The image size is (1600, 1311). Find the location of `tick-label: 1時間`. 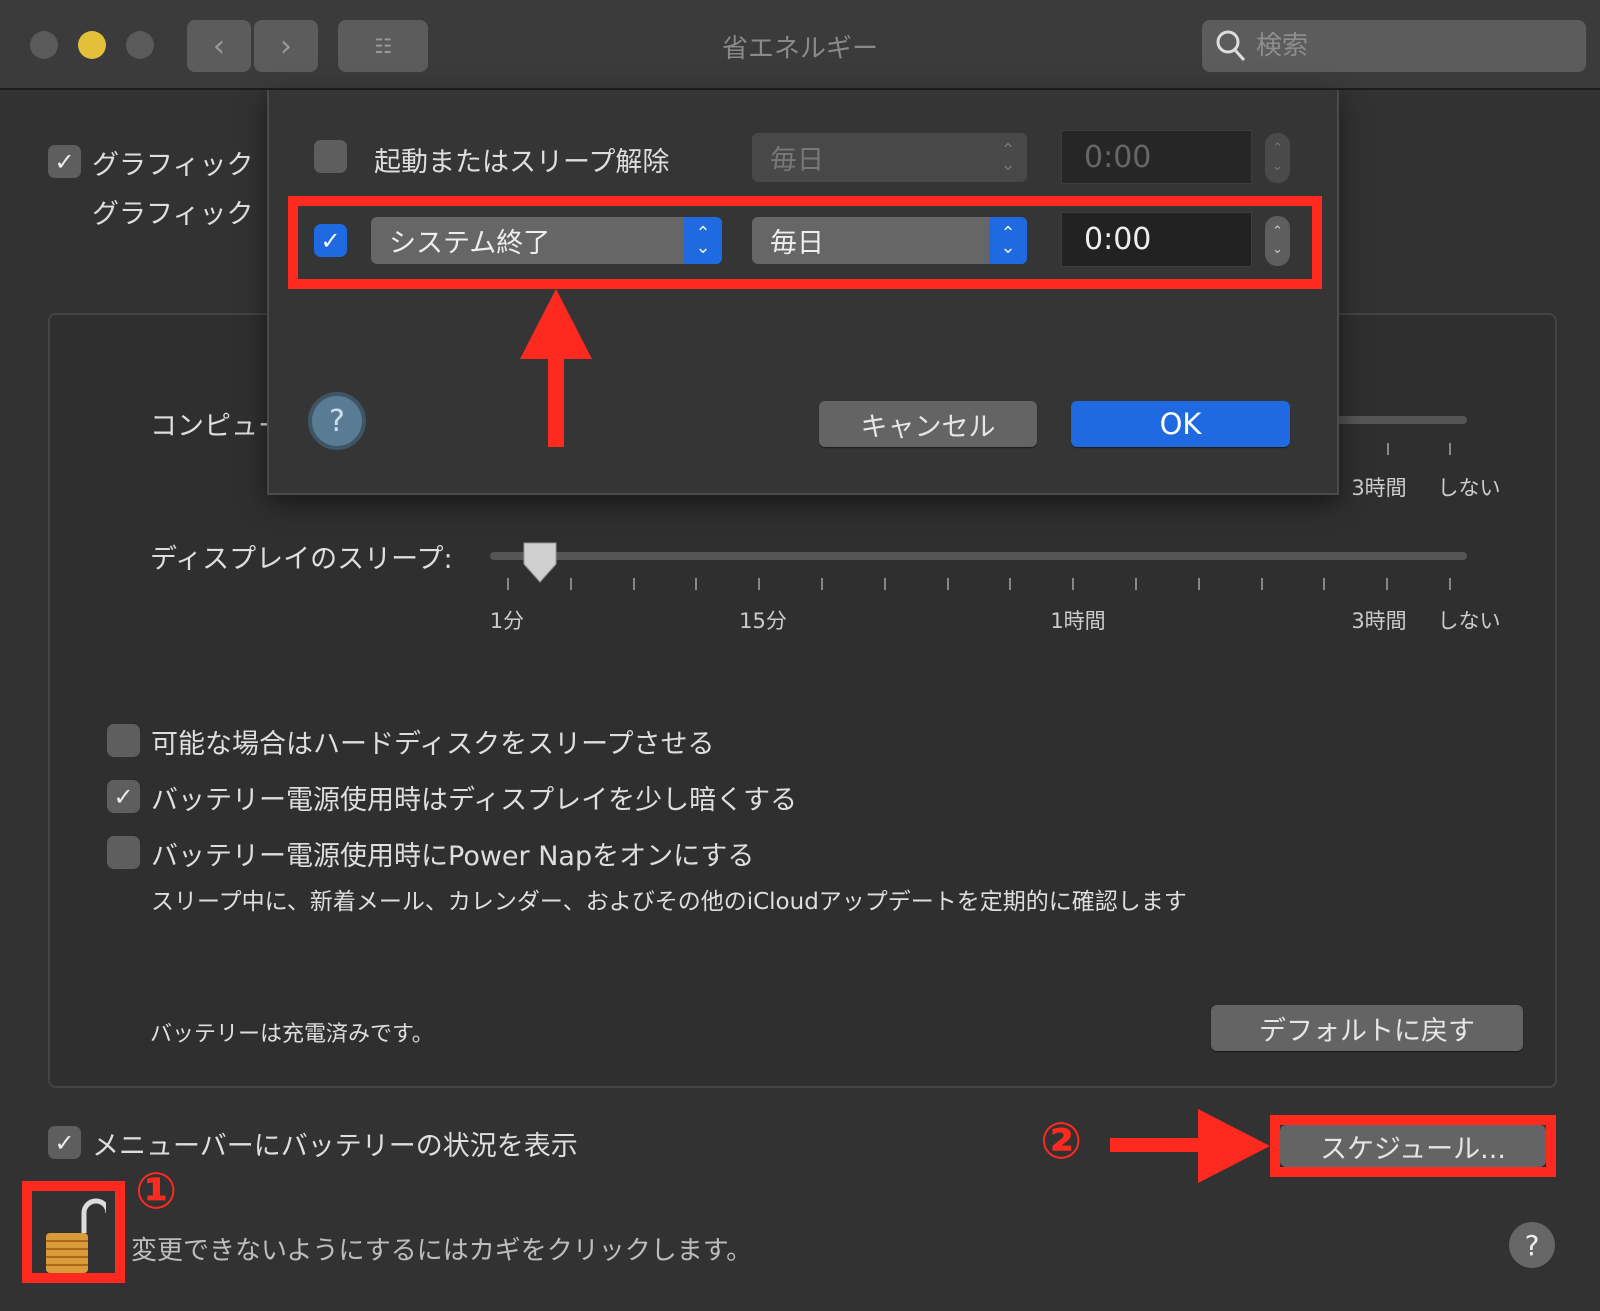

tick-label: 1時間 is located at coordinates (1078, 621).